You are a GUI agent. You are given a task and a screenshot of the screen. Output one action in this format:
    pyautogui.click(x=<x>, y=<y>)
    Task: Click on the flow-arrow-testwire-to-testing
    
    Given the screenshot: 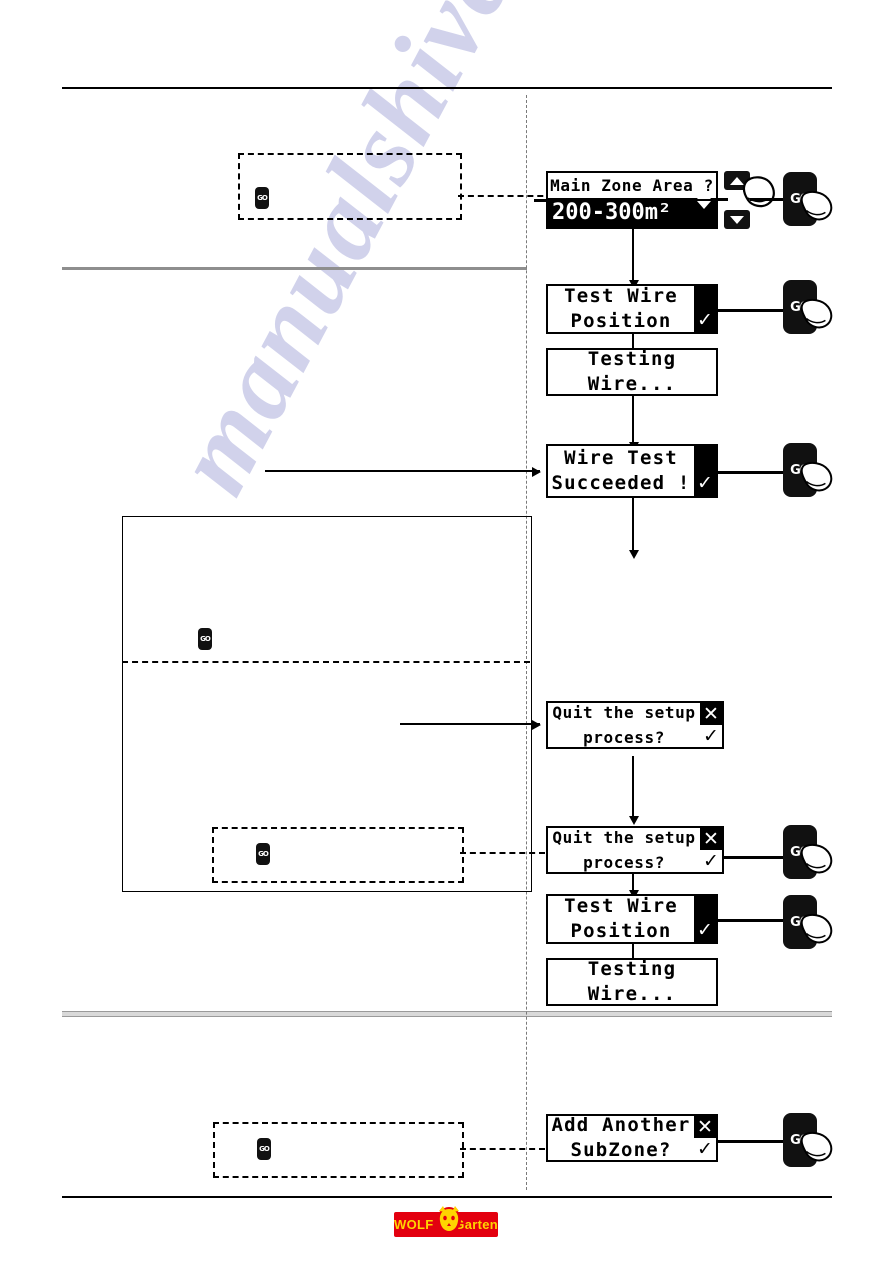 What is the action you would take?
    pyautogui.click(x=634, y=345)
    